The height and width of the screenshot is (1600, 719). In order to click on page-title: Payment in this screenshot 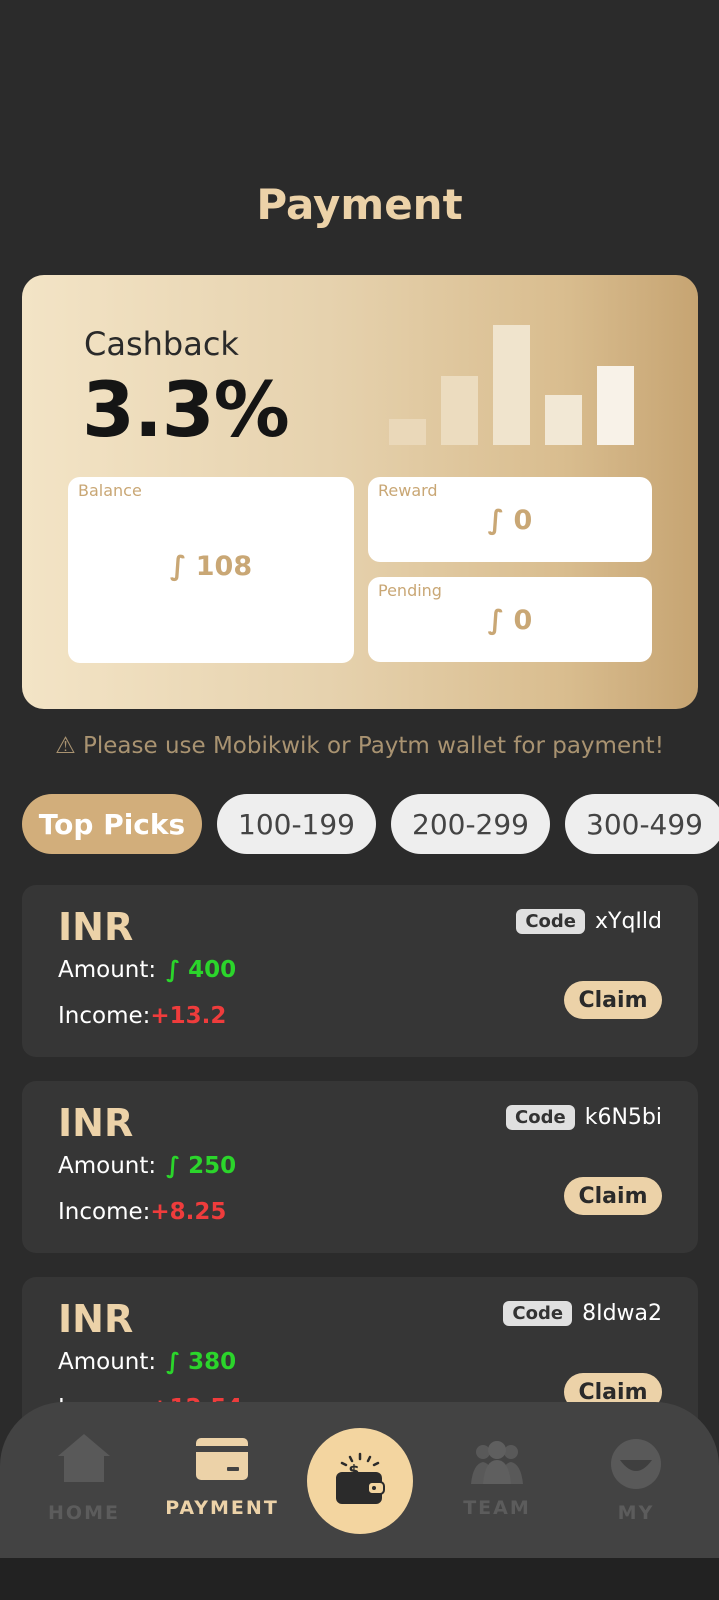, I will do `click(359, 204)`.